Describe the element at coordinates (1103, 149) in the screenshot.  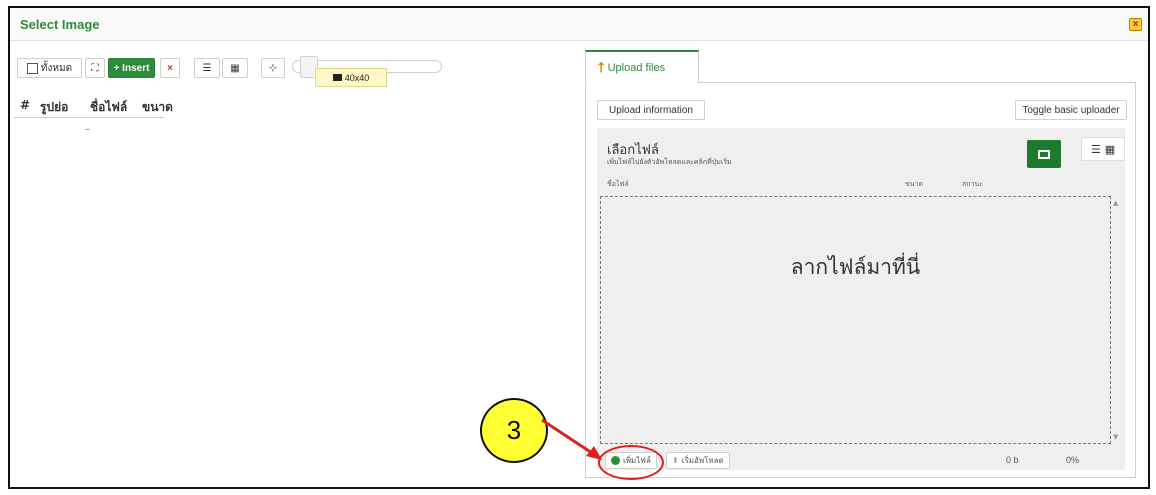
I see `uploader-view-toggle: ☰ ▦` at that location.